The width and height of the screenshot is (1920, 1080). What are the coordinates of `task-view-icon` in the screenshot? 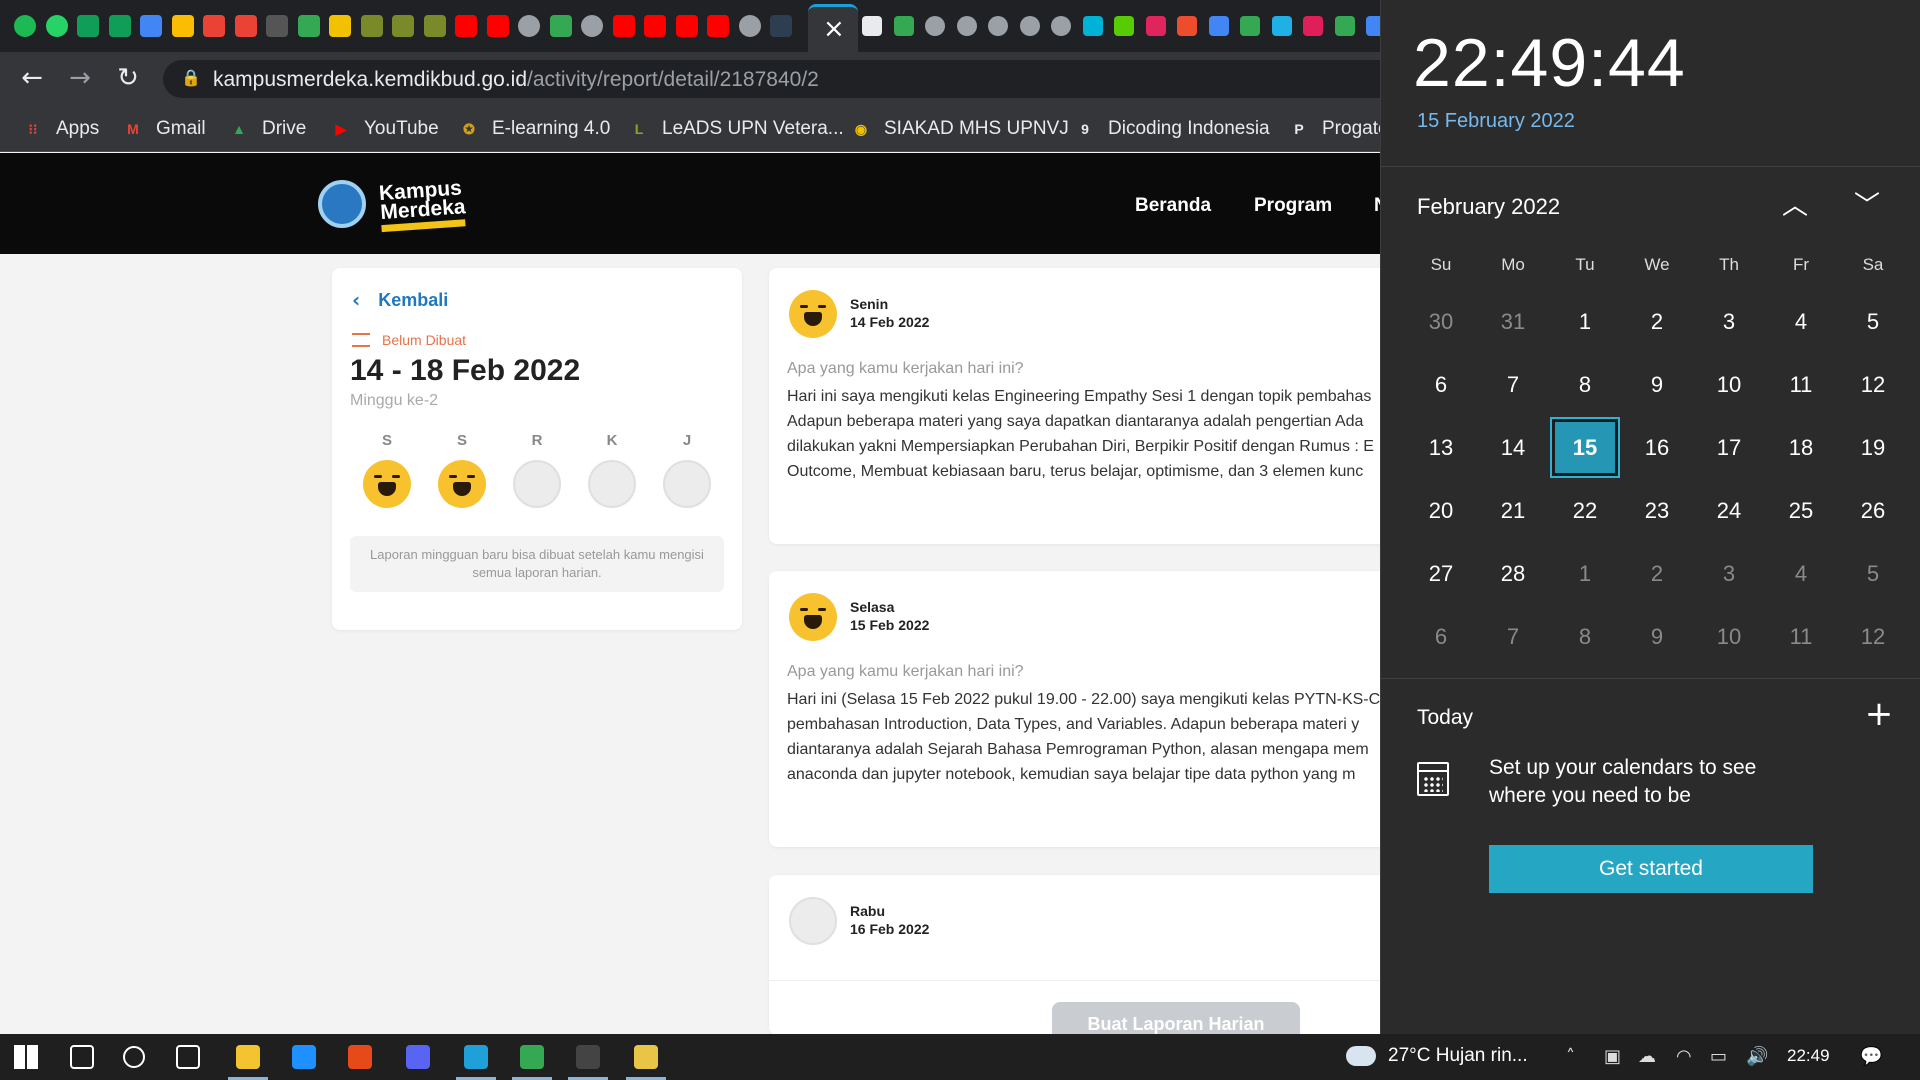 It's located at (188, 1057).